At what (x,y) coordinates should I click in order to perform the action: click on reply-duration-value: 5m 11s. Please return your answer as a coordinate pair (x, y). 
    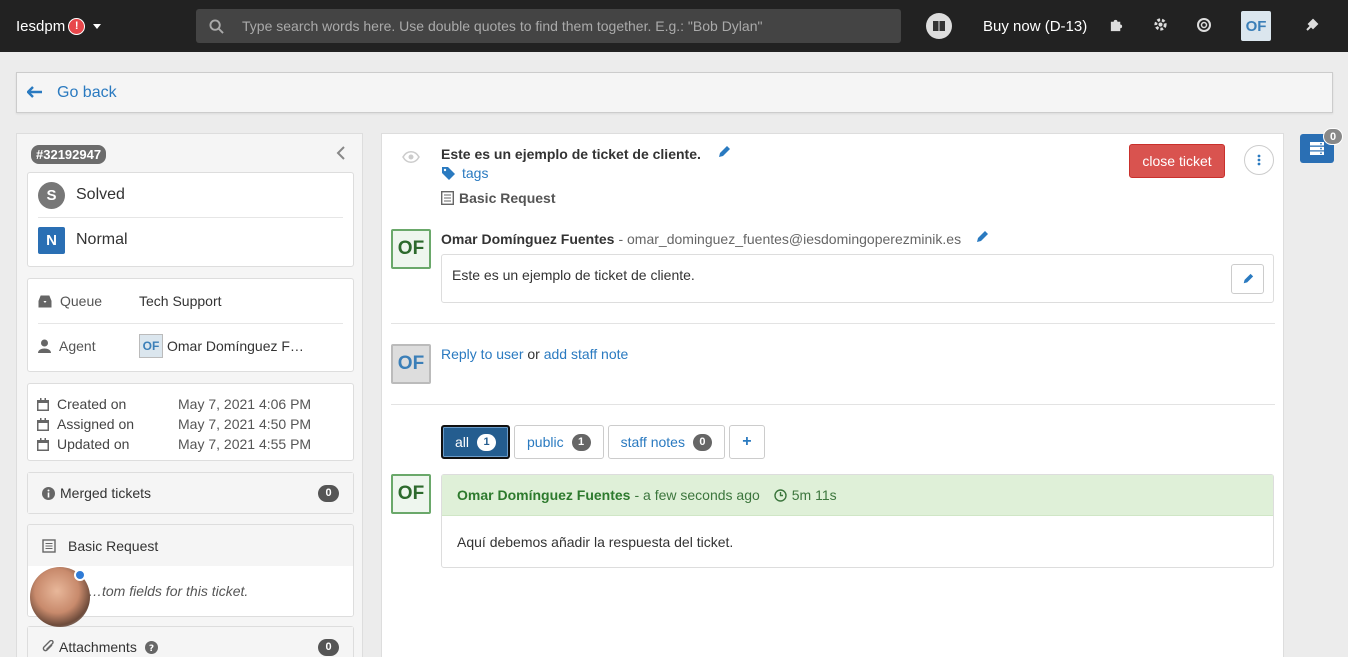
    Looking at the image, I should click on (814, 495).